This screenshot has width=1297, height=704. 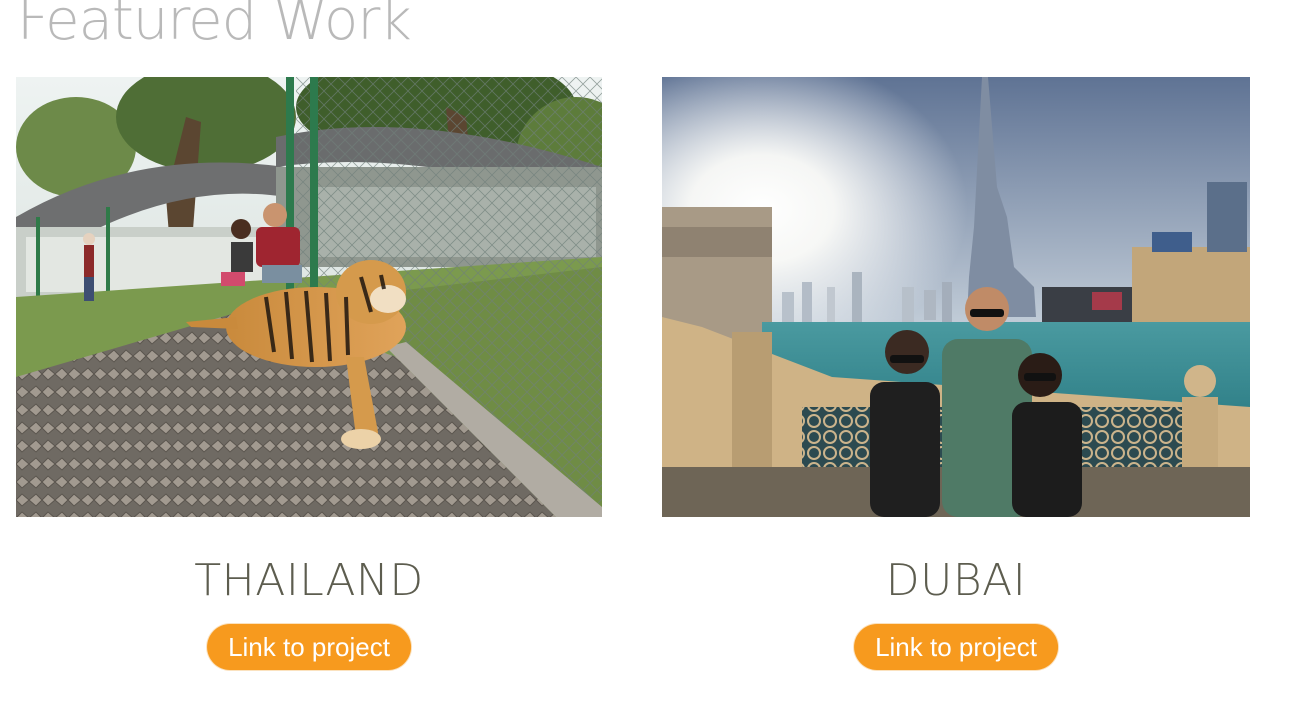 I want to click on link-to-project-button-thailand: Link to project, so click(x=309, y=647).